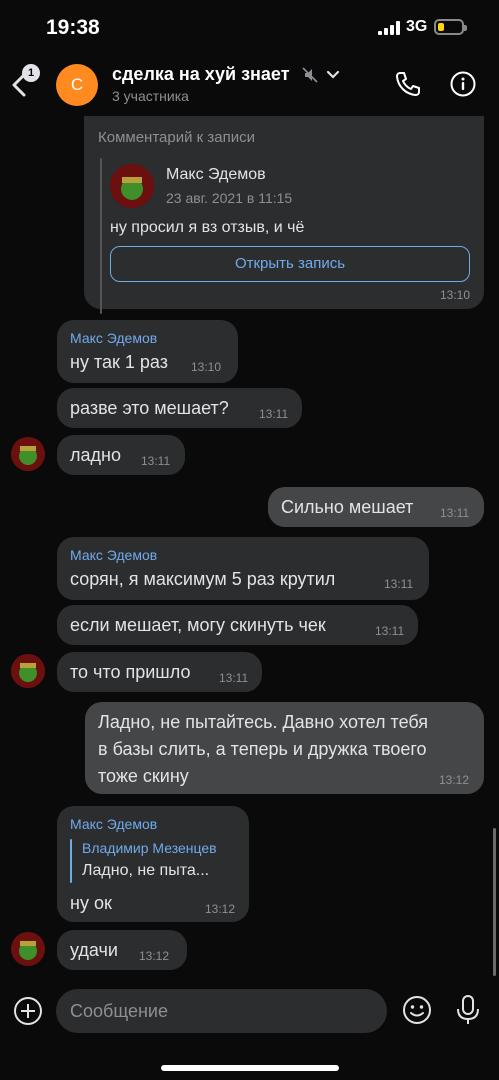 The width and height of the screenshot is (499, 1080). I want to click on status-bar: 19:38 3G, so click(249, 26).